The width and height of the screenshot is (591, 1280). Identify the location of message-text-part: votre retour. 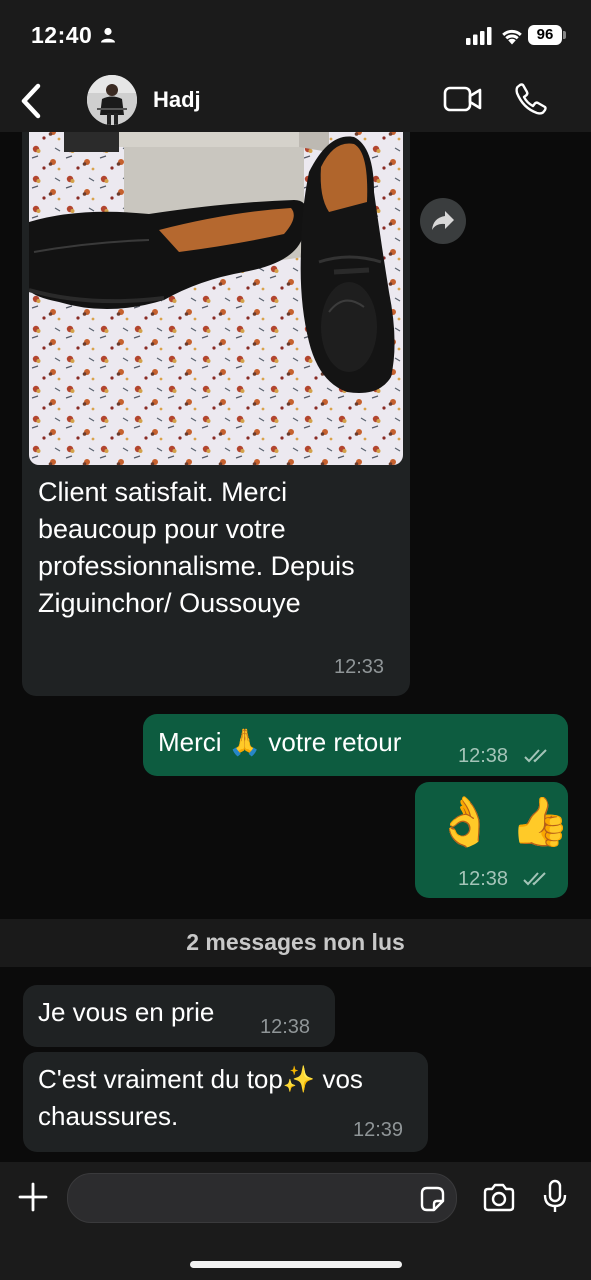
(335, 742).